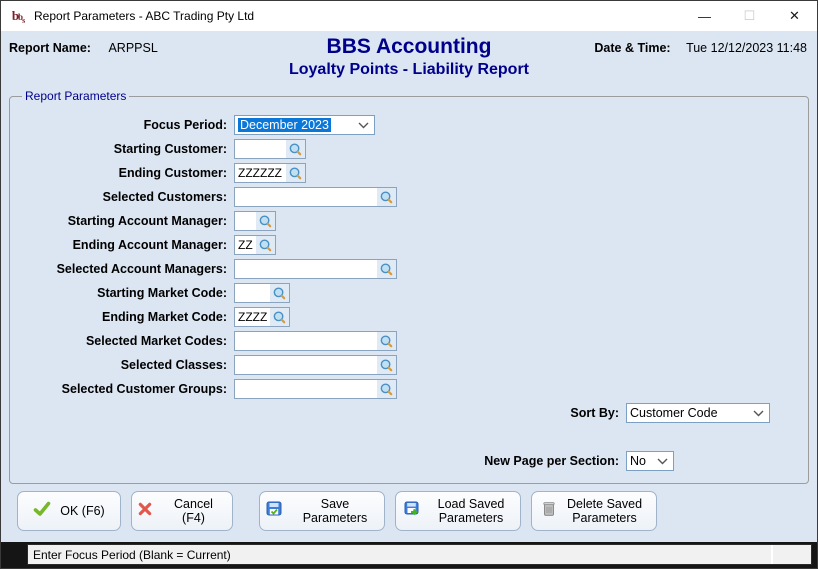 The width and height of the screenshot is (818, 569). Describe the element at coordinates (164, 317) in the screenshot. I see `ending-market-code-label: Ending Market Code:` at that location.